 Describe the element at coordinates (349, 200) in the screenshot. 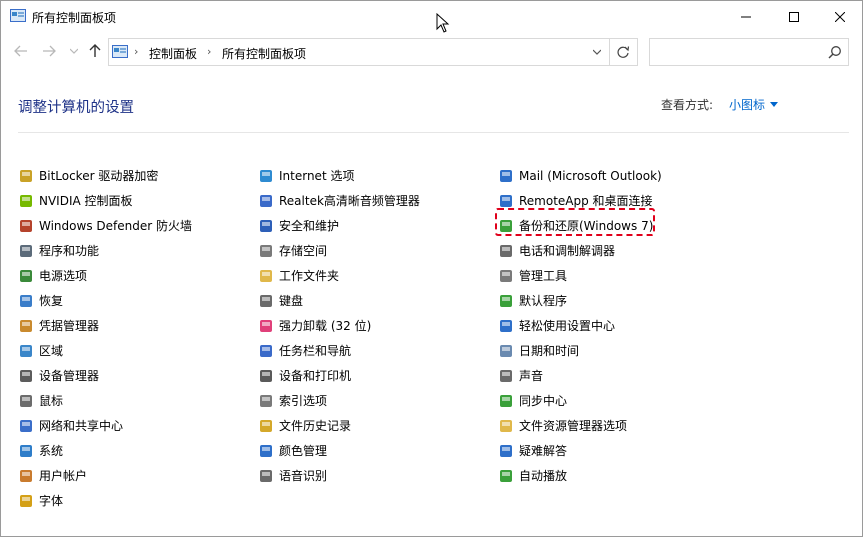

I see `item-label: Realtek高清晰音频管理器` at that location.